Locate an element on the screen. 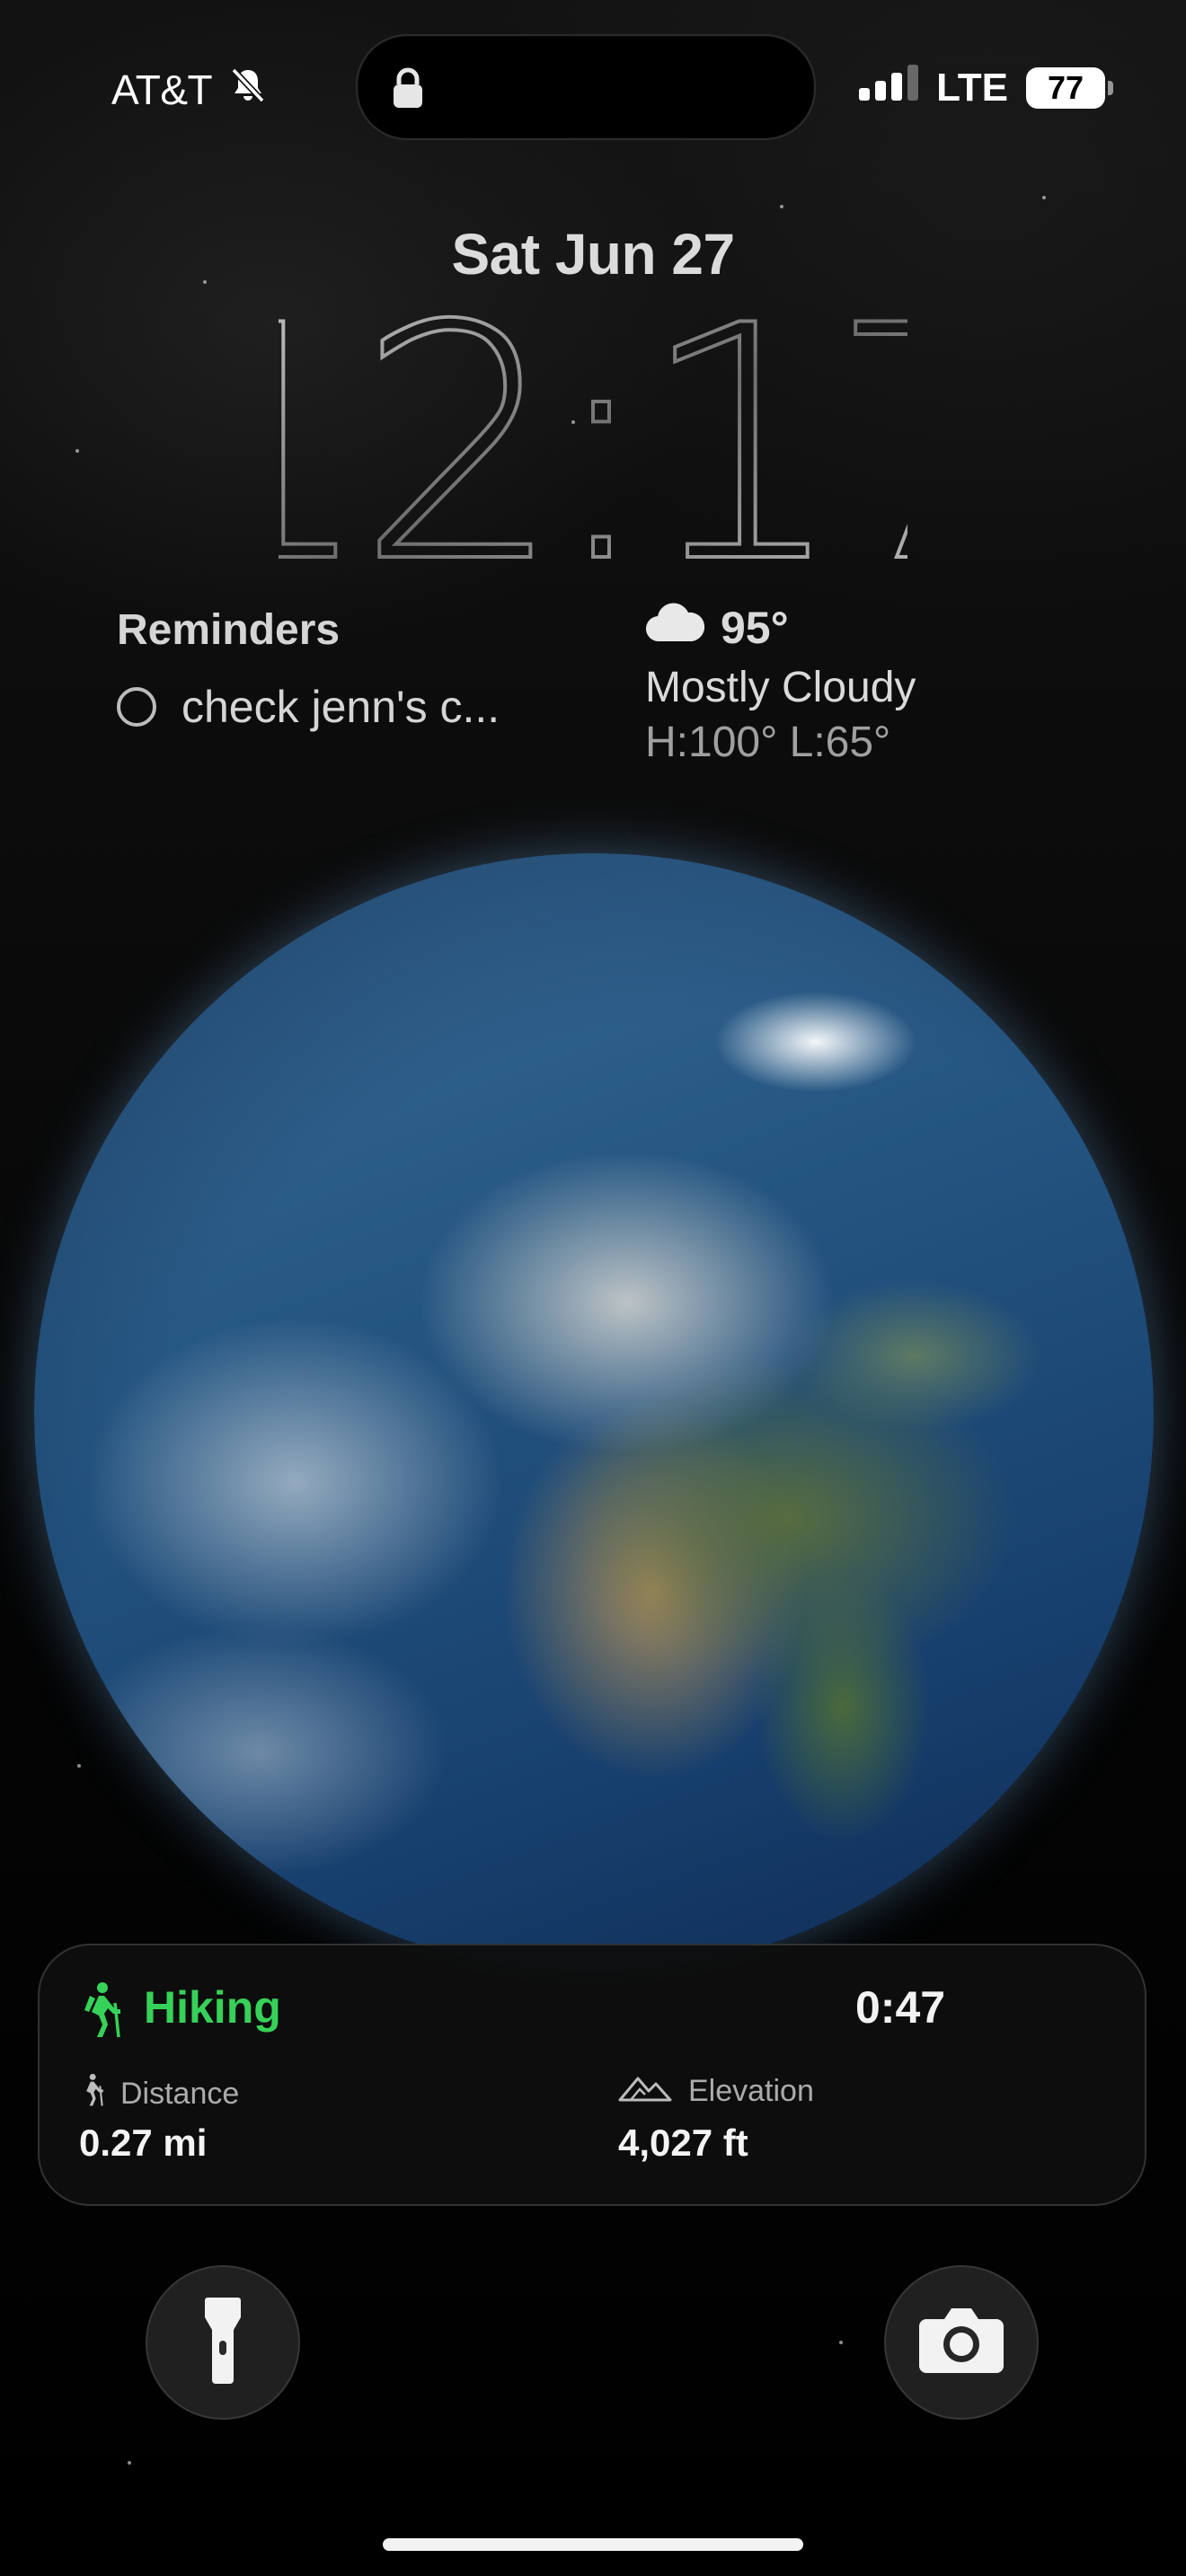 This screenshot has height=2576, width=1186. distance-label: Distance is located at coordinates (159, 2094).